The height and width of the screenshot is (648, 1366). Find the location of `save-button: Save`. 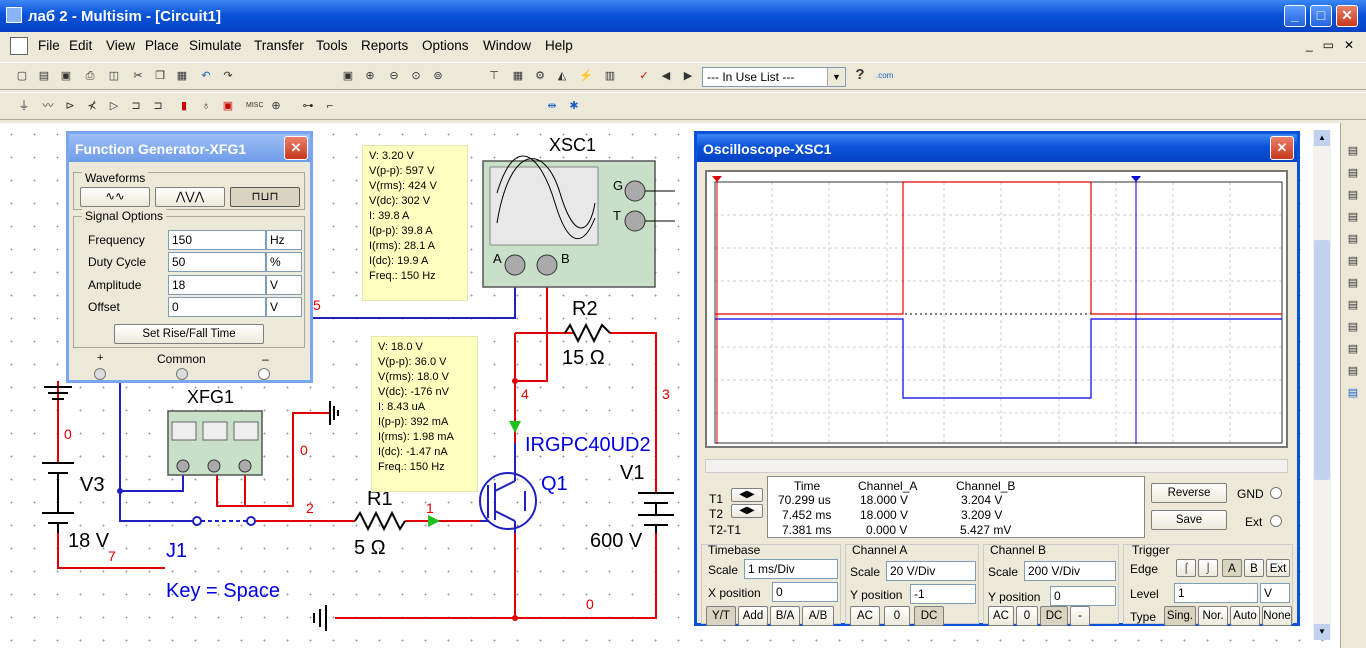

save-button: Save is located at coordinates (1189, 520).